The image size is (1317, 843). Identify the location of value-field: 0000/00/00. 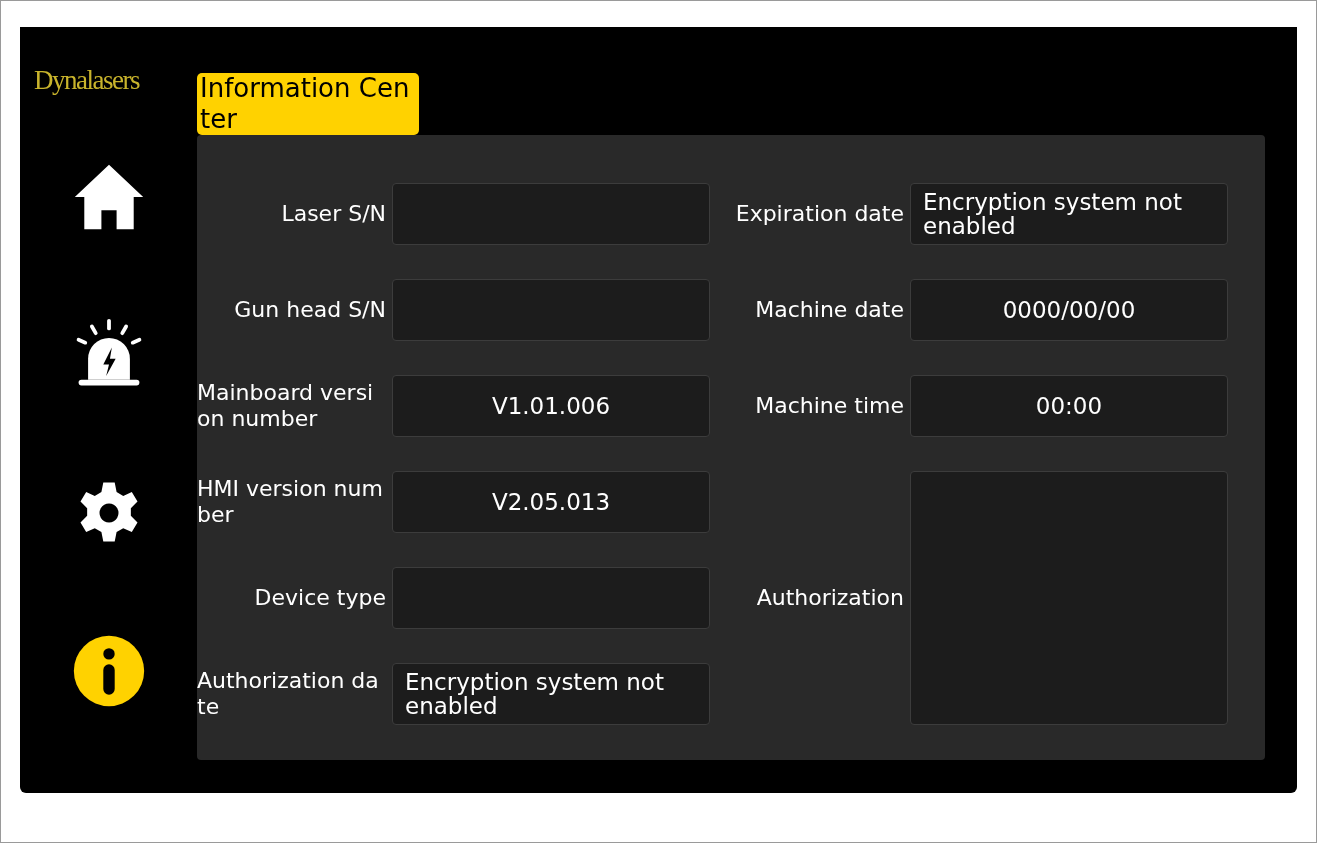
(1069, 310).